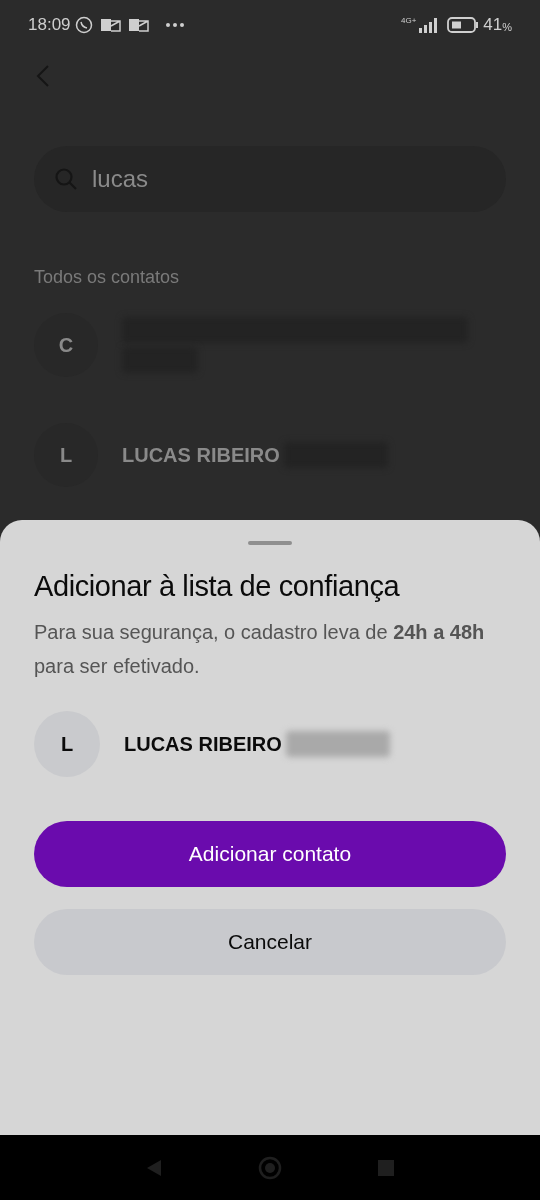 This screenshot has height=1200, width=540. I want to click on more-icon, so click(174, 25).